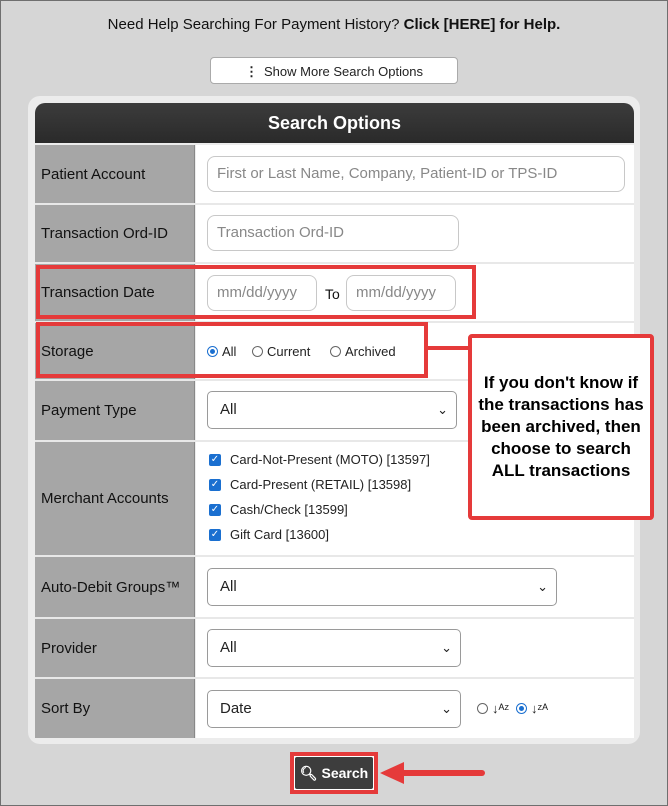  I want to click on search-button: 🔍︎ Search, so click(334, 773).